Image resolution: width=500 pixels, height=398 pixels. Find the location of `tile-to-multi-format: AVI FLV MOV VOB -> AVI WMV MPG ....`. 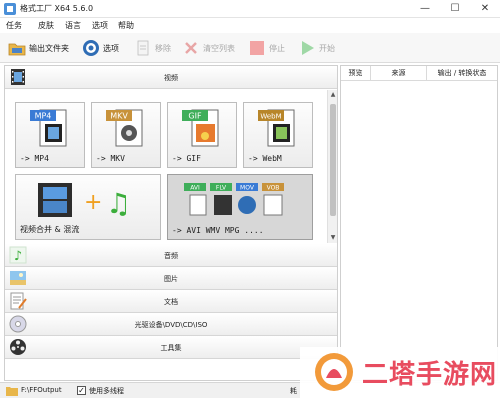

tile-to-multi-format: AVI FLV MOV VOB -> AVI WMV MPG .... is located at coordinates (240, 207).